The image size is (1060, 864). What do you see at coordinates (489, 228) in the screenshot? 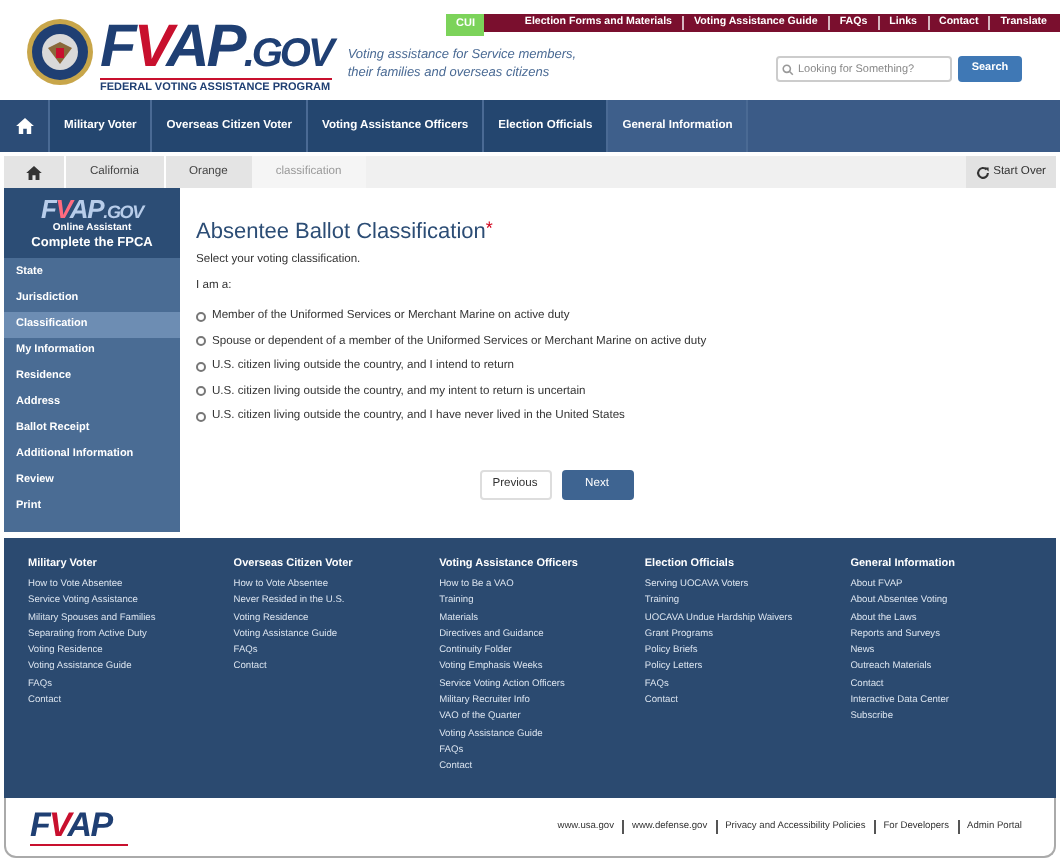
I see `required-mark: *` at bounding box center [489, 228].